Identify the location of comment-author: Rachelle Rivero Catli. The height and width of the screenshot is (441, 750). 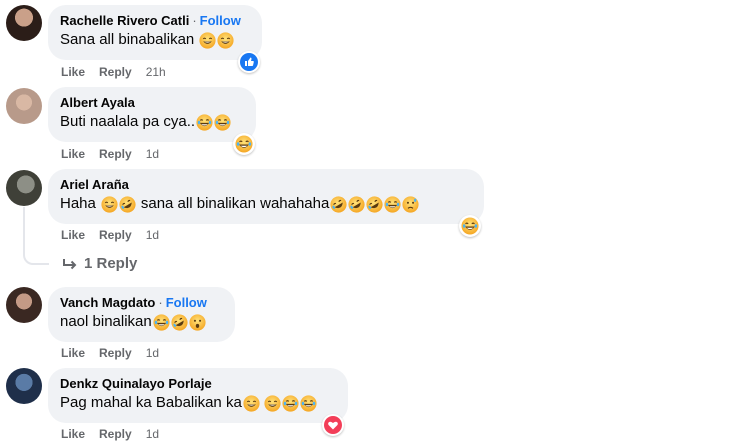
(124, 20).